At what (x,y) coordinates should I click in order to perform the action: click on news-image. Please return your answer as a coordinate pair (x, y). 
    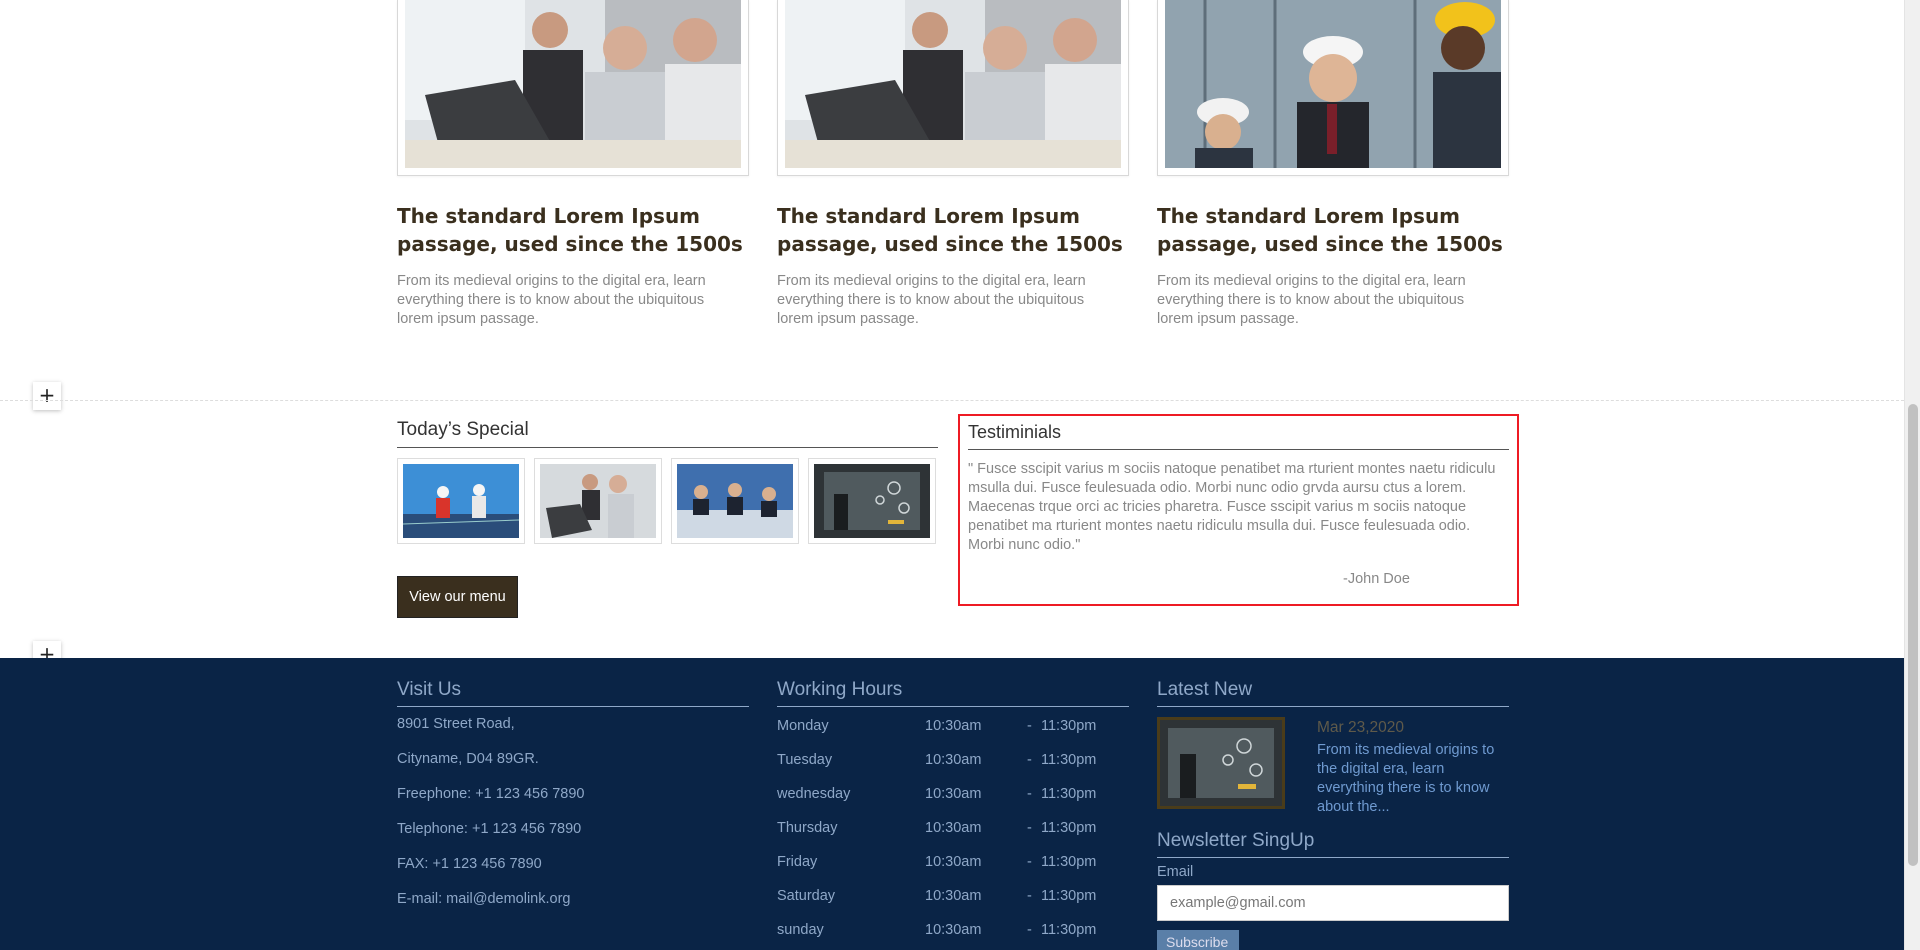
    Looking at the image, I should click on (1221, 763).